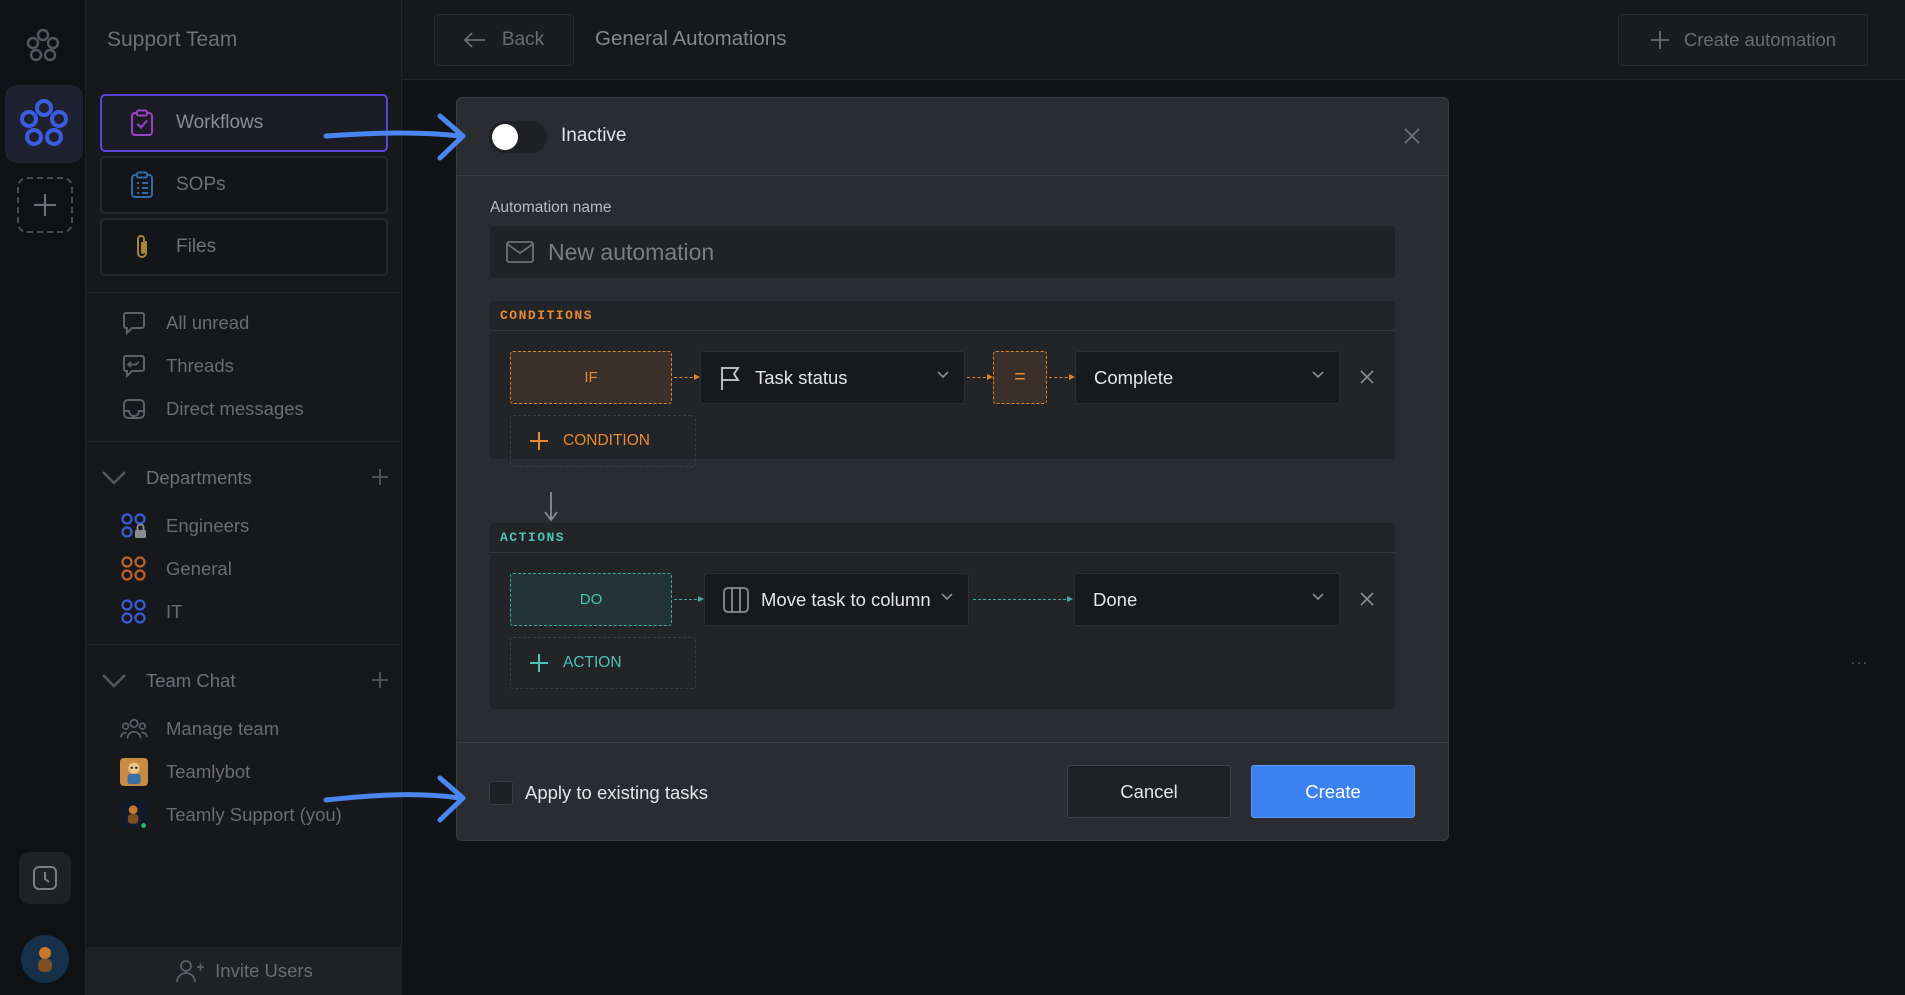 This screenshot has height=995, width=1905. I want to click on create-button: Create, so click(1333, 791).